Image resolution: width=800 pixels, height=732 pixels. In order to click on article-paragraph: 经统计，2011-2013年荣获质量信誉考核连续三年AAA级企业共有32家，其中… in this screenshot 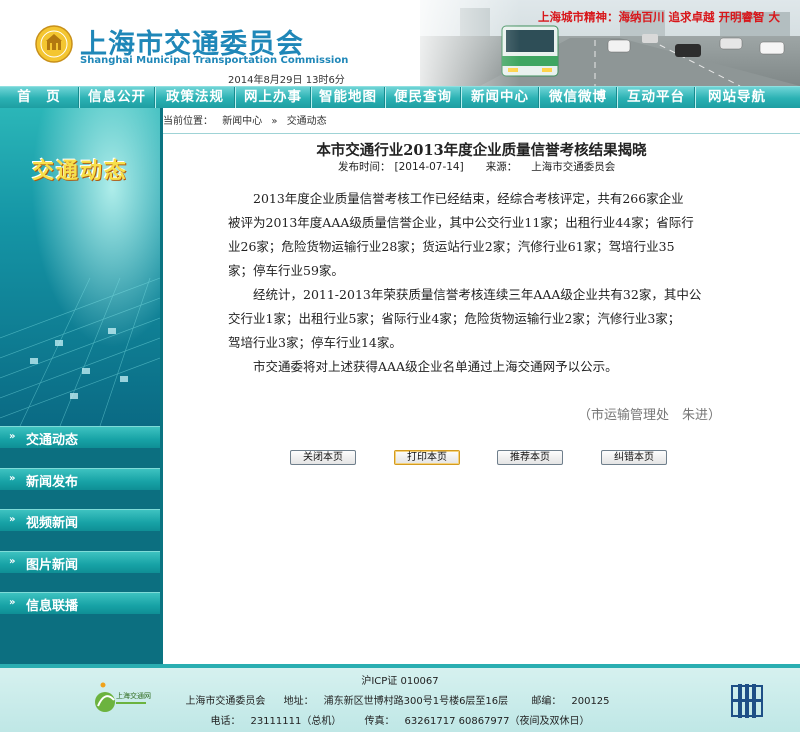, I will do `click(483, 319)`.